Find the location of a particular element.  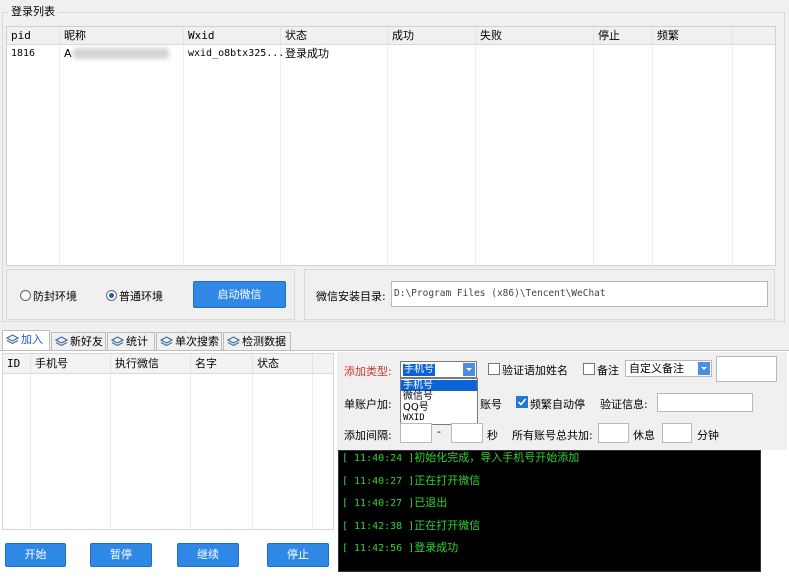

all-accounts-total-input is located at coordinates (613, 433).